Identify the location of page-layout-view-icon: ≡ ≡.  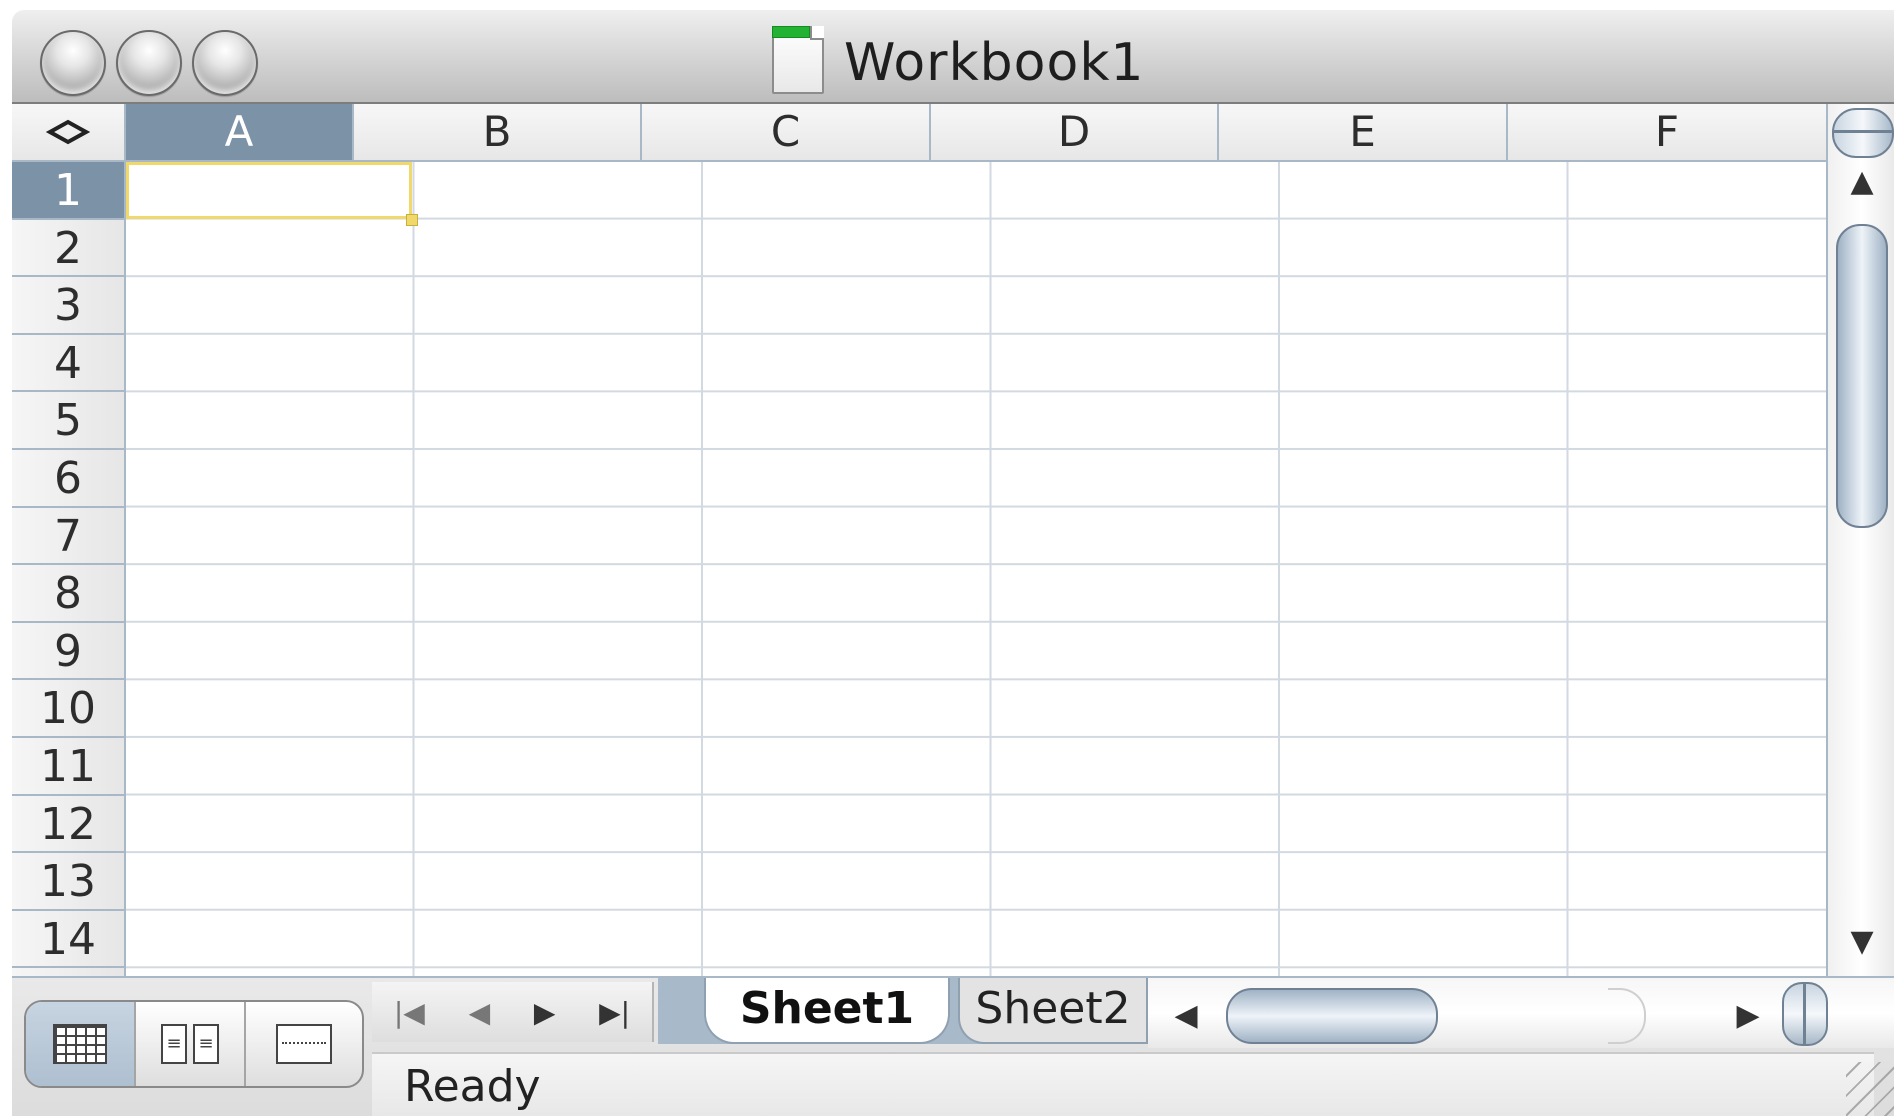
(190, 1044).